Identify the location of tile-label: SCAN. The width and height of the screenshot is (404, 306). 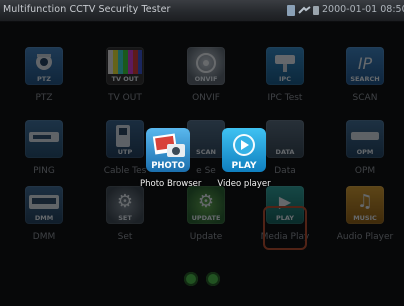
(365, 98).